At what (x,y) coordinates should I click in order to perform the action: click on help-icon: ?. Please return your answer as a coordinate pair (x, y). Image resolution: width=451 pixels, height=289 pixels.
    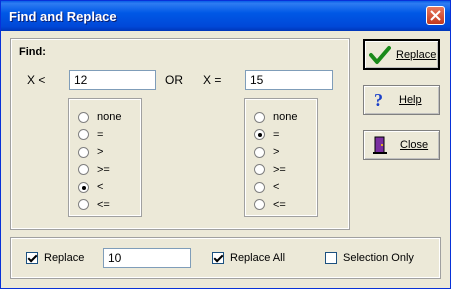
    Looking at the image, I should click on (378, 99).